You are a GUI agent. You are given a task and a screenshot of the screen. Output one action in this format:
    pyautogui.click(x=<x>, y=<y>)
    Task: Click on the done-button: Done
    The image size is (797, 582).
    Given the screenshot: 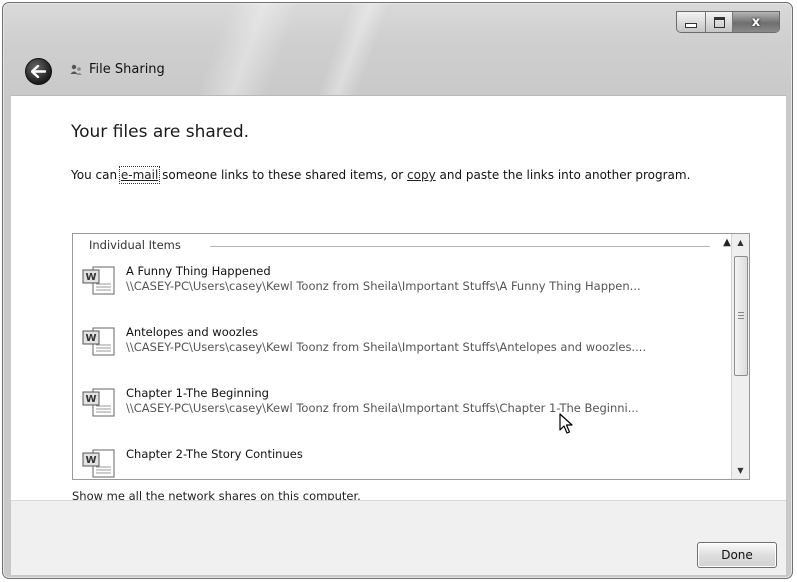 What is the action you would take?
    pyautogui.click(x=737, y=555)
    